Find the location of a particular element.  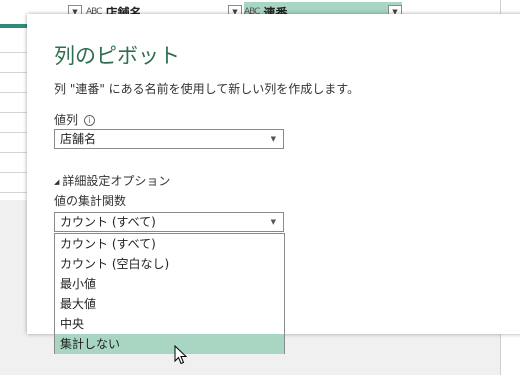

values-column-select: 店舗名 ▼ is located at coordinates (169, 139).